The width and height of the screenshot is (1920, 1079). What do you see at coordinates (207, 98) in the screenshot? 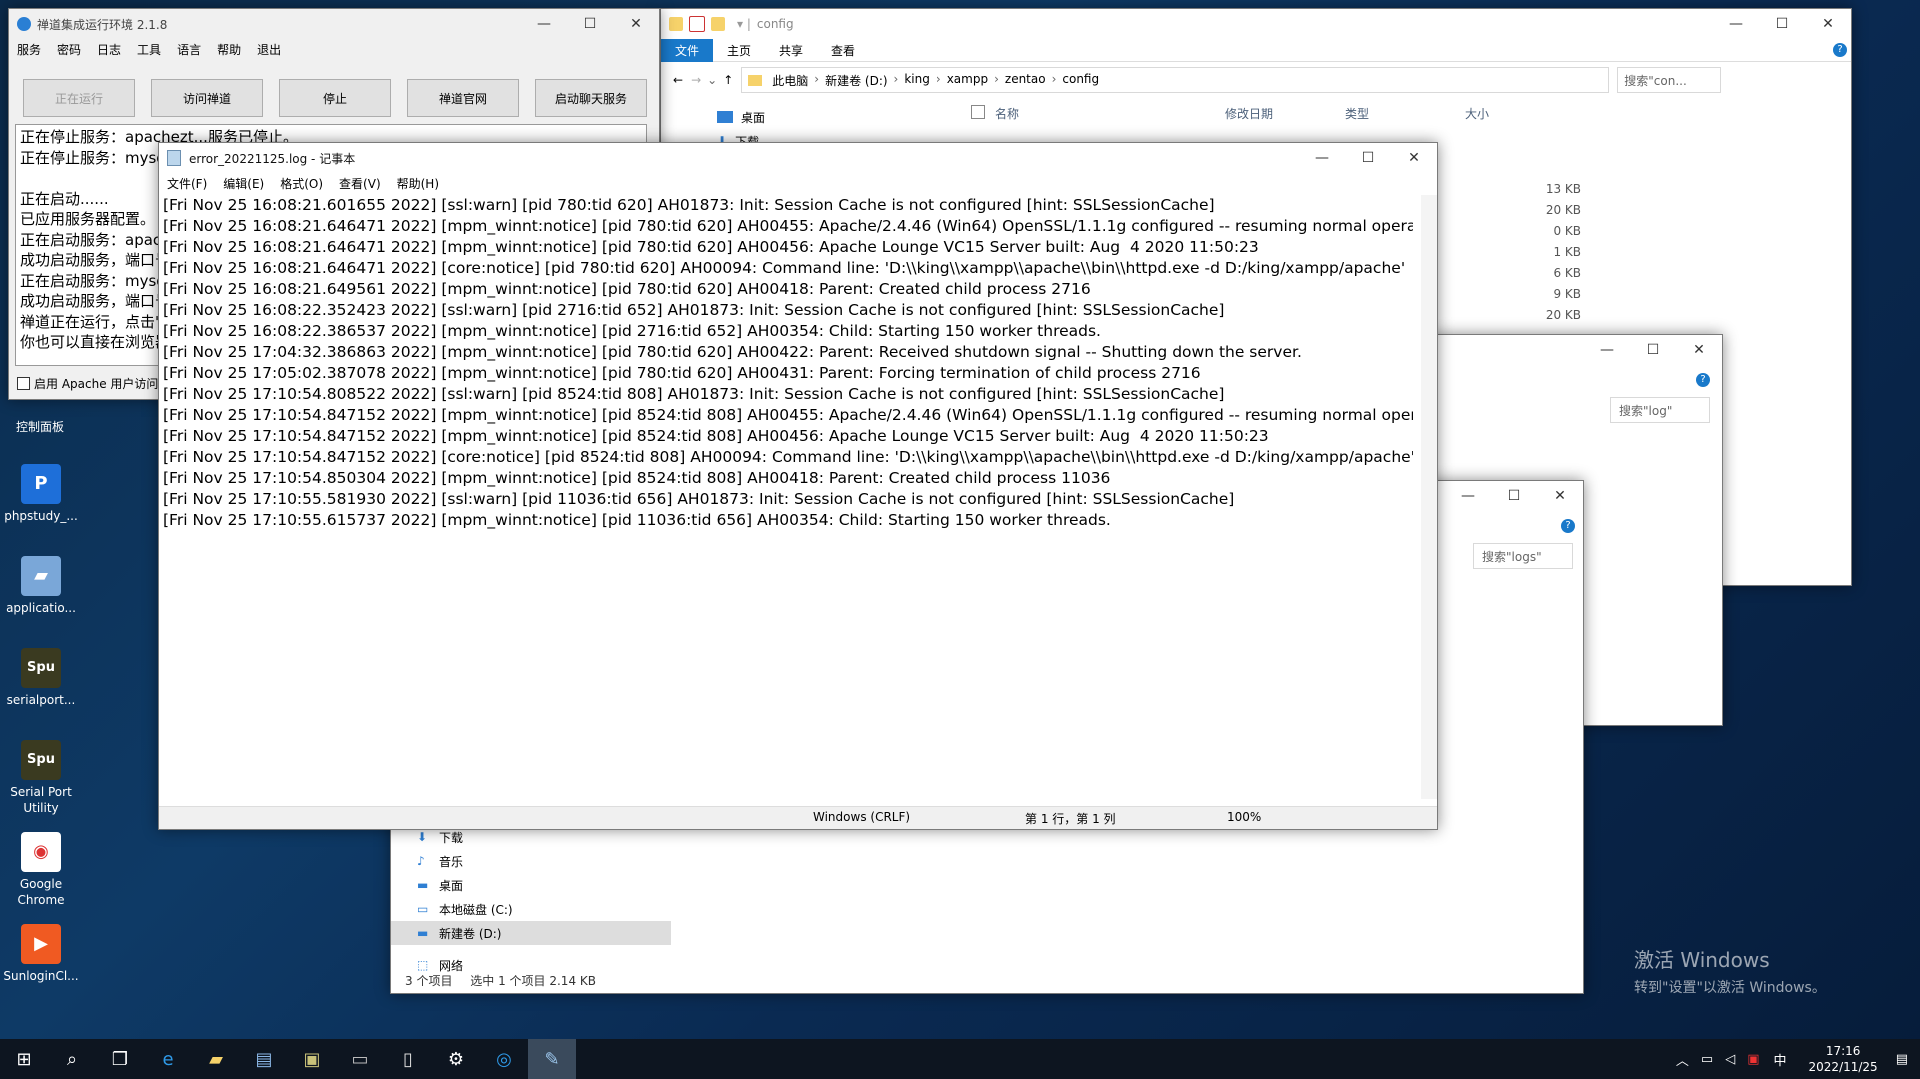
I see `visit-zentao-button: 访问禅道` at bounding box center [207, 98].